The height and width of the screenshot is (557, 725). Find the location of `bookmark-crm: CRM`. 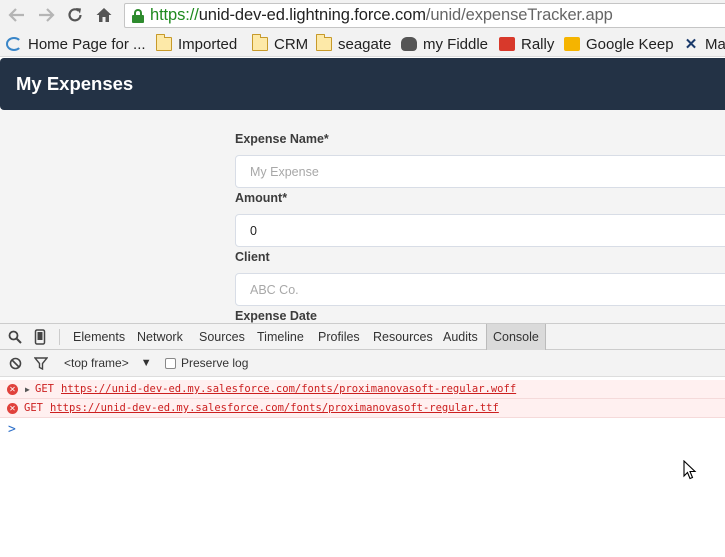

bookmark-crm: CRM is located at coordinates (279, 44).